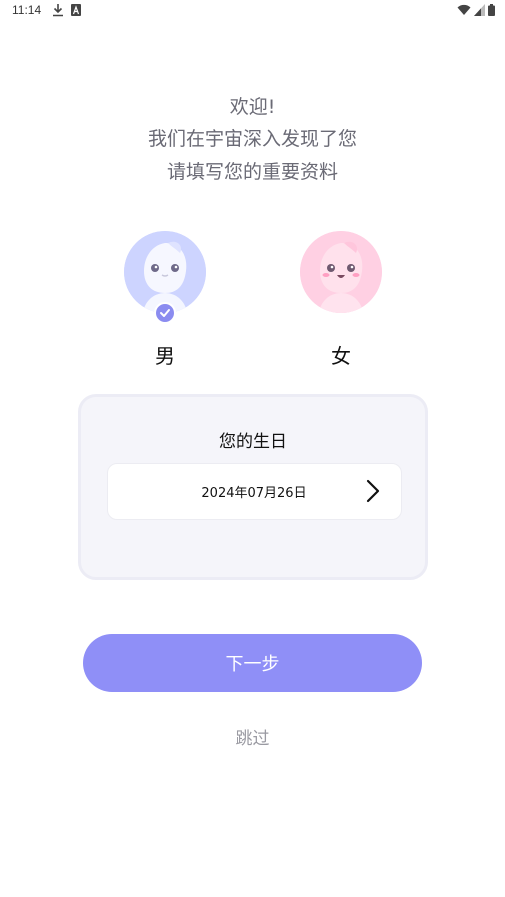 This screenshot has height=897, width=505. I want to click on birthday-title: 您的生日, so click(253, 442).